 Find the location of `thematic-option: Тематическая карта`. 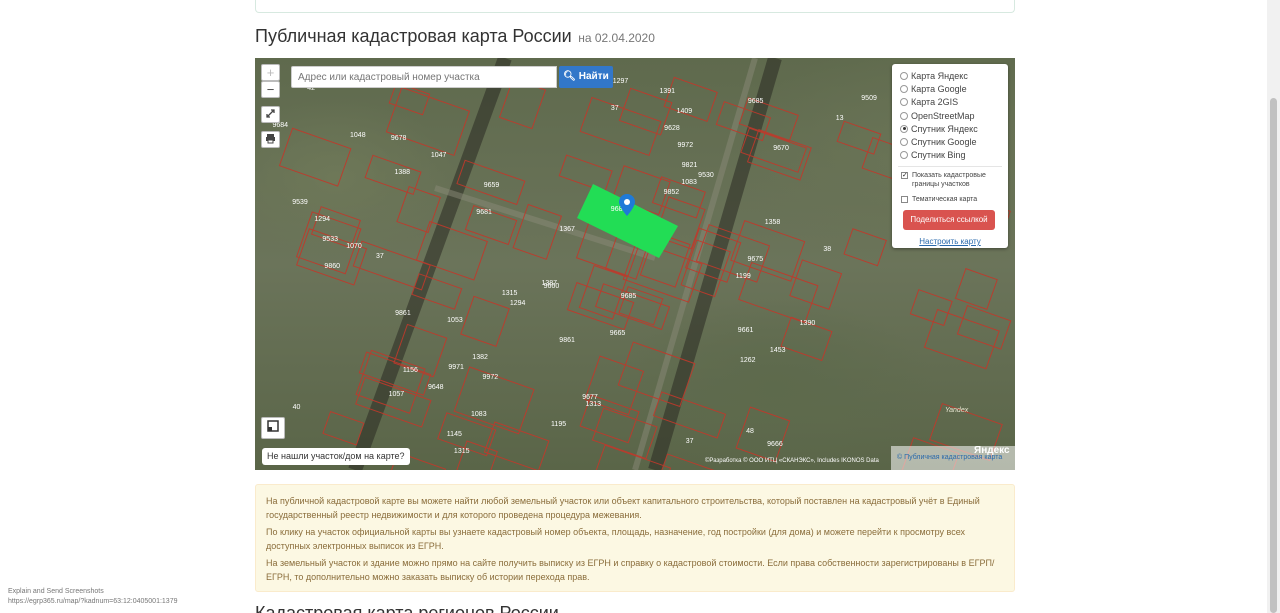

thematic-option: Тематическая карта is located at coordinates (954, 199).